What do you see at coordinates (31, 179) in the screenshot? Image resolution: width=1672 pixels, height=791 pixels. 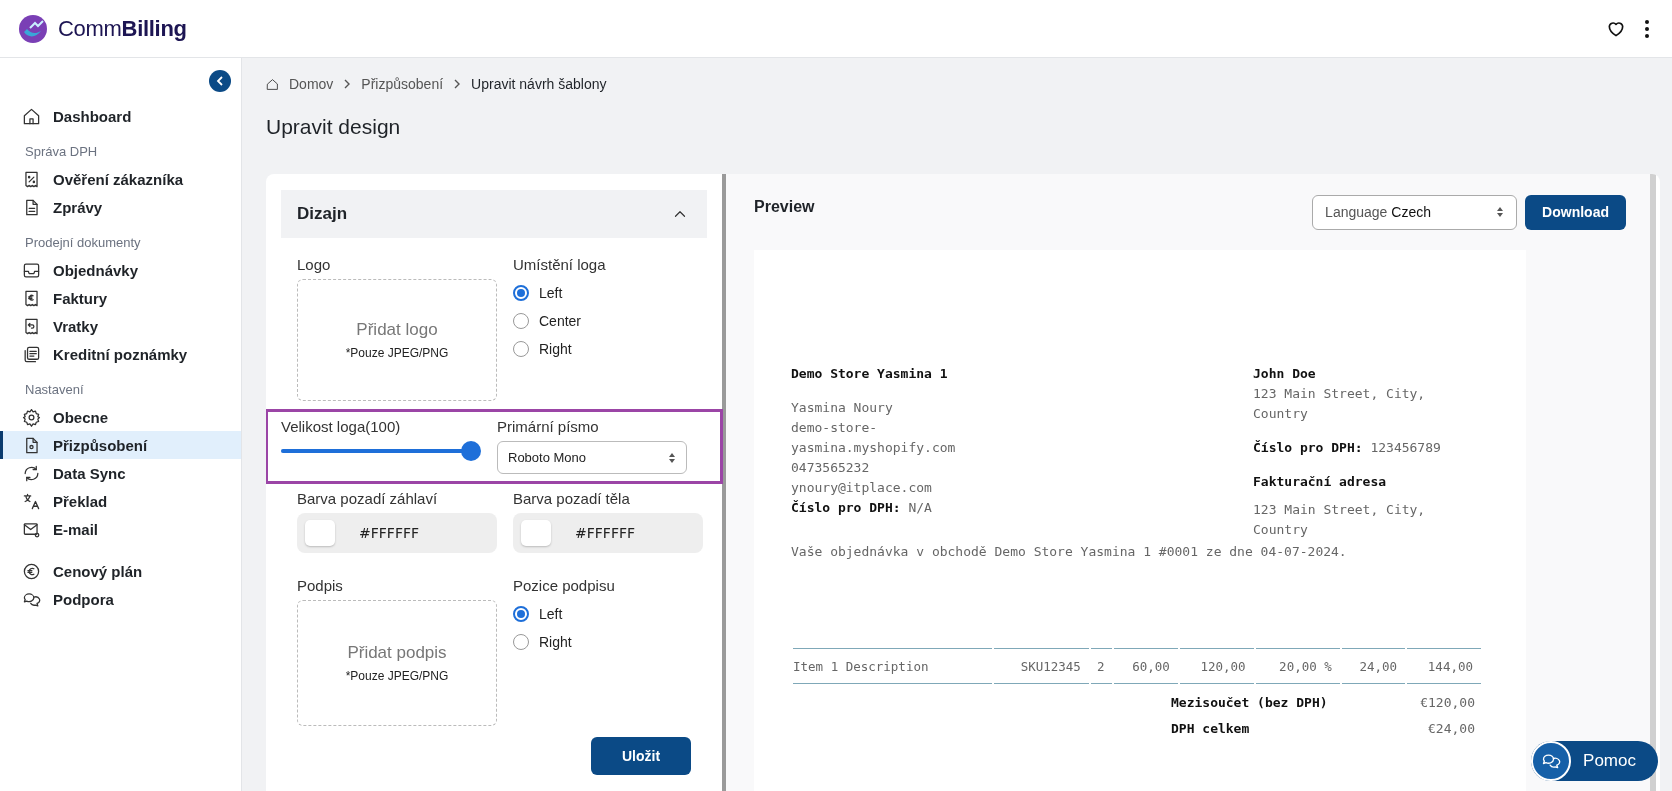 I see `percent-receipt-icon` at bounding box center [31, 179].